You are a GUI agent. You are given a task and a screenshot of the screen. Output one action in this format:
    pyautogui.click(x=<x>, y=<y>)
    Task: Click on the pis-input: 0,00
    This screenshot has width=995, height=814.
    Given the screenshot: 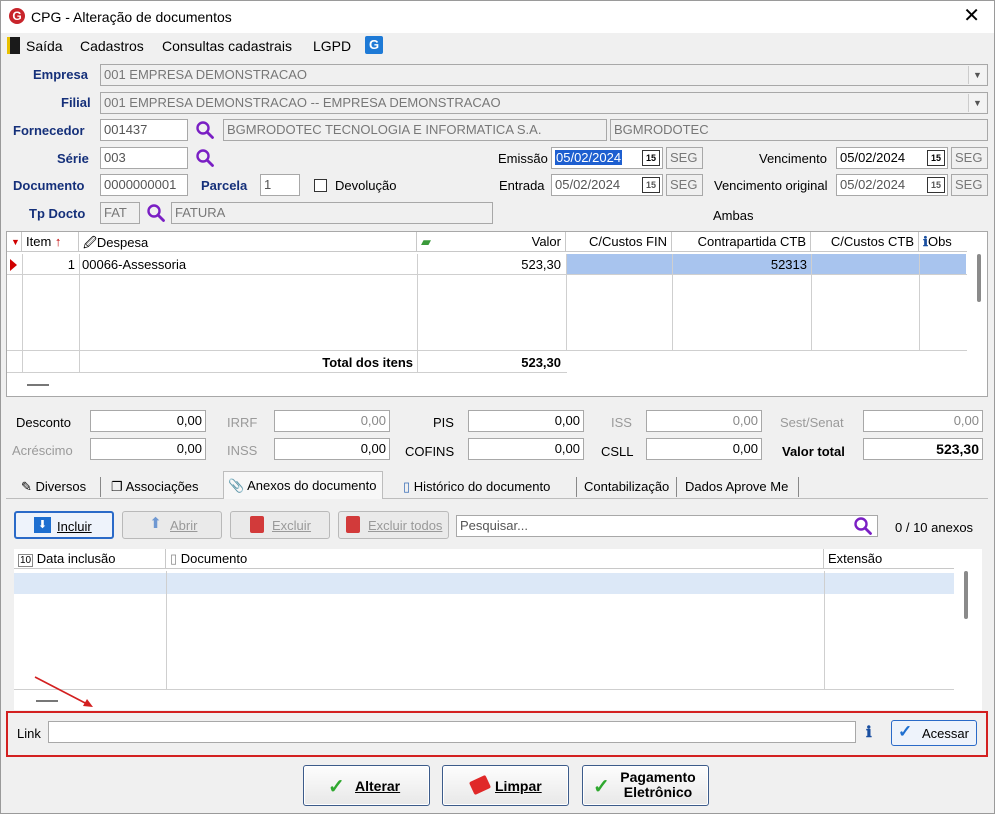 What is the action you would take?
    pyautogui.click(x=526, y=421)
    